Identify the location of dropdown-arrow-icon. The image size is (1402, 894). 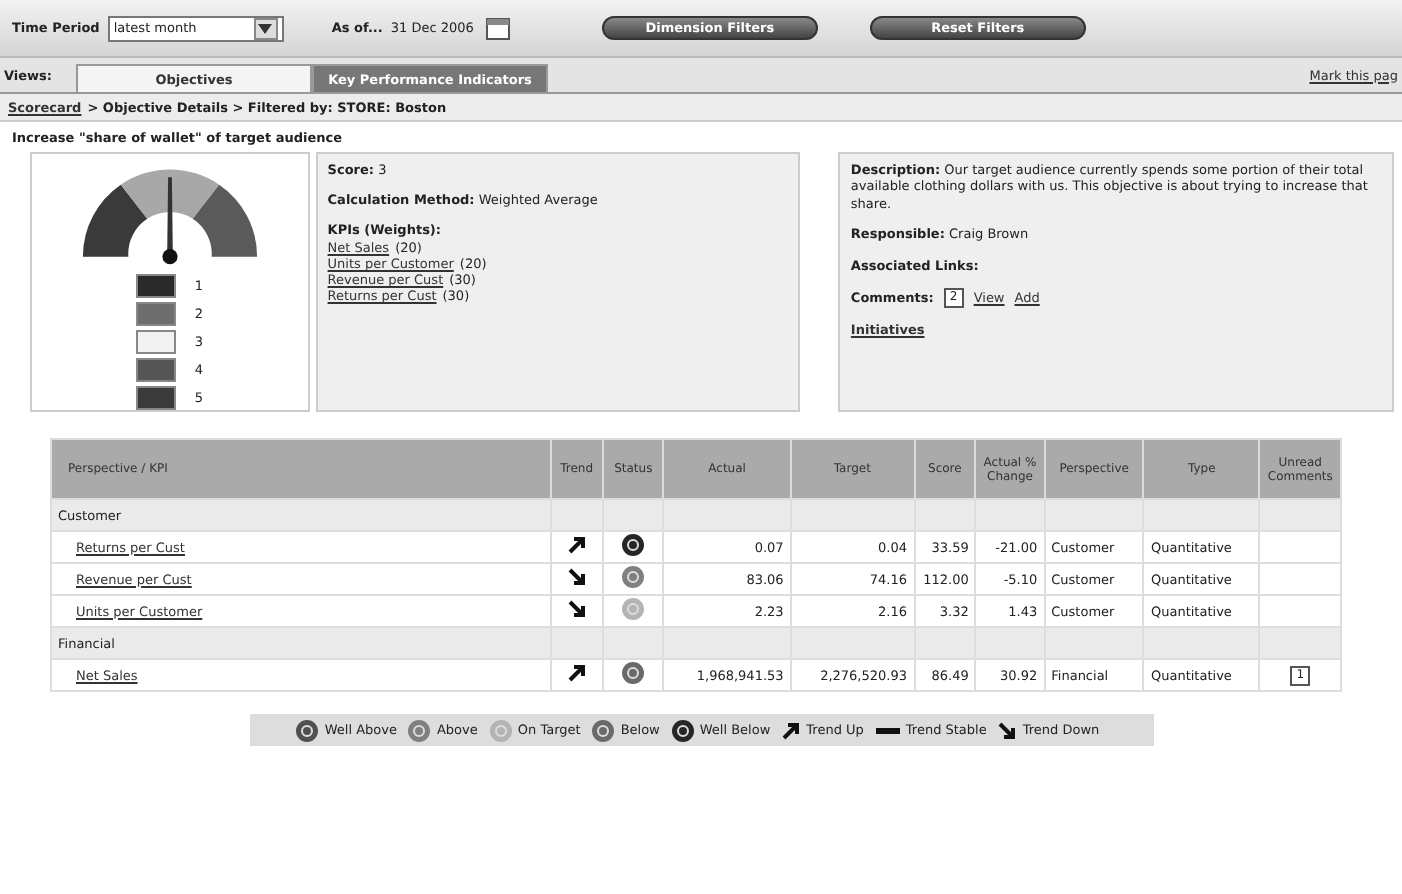
(265, 28).